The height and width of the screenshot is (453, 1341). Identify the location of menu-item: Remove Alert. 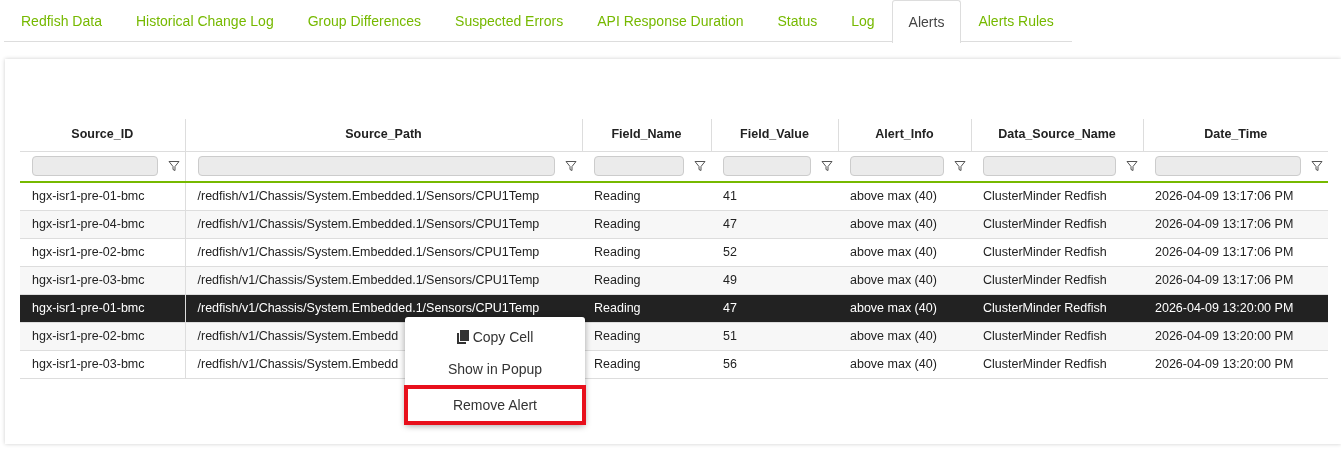
(495, 405).